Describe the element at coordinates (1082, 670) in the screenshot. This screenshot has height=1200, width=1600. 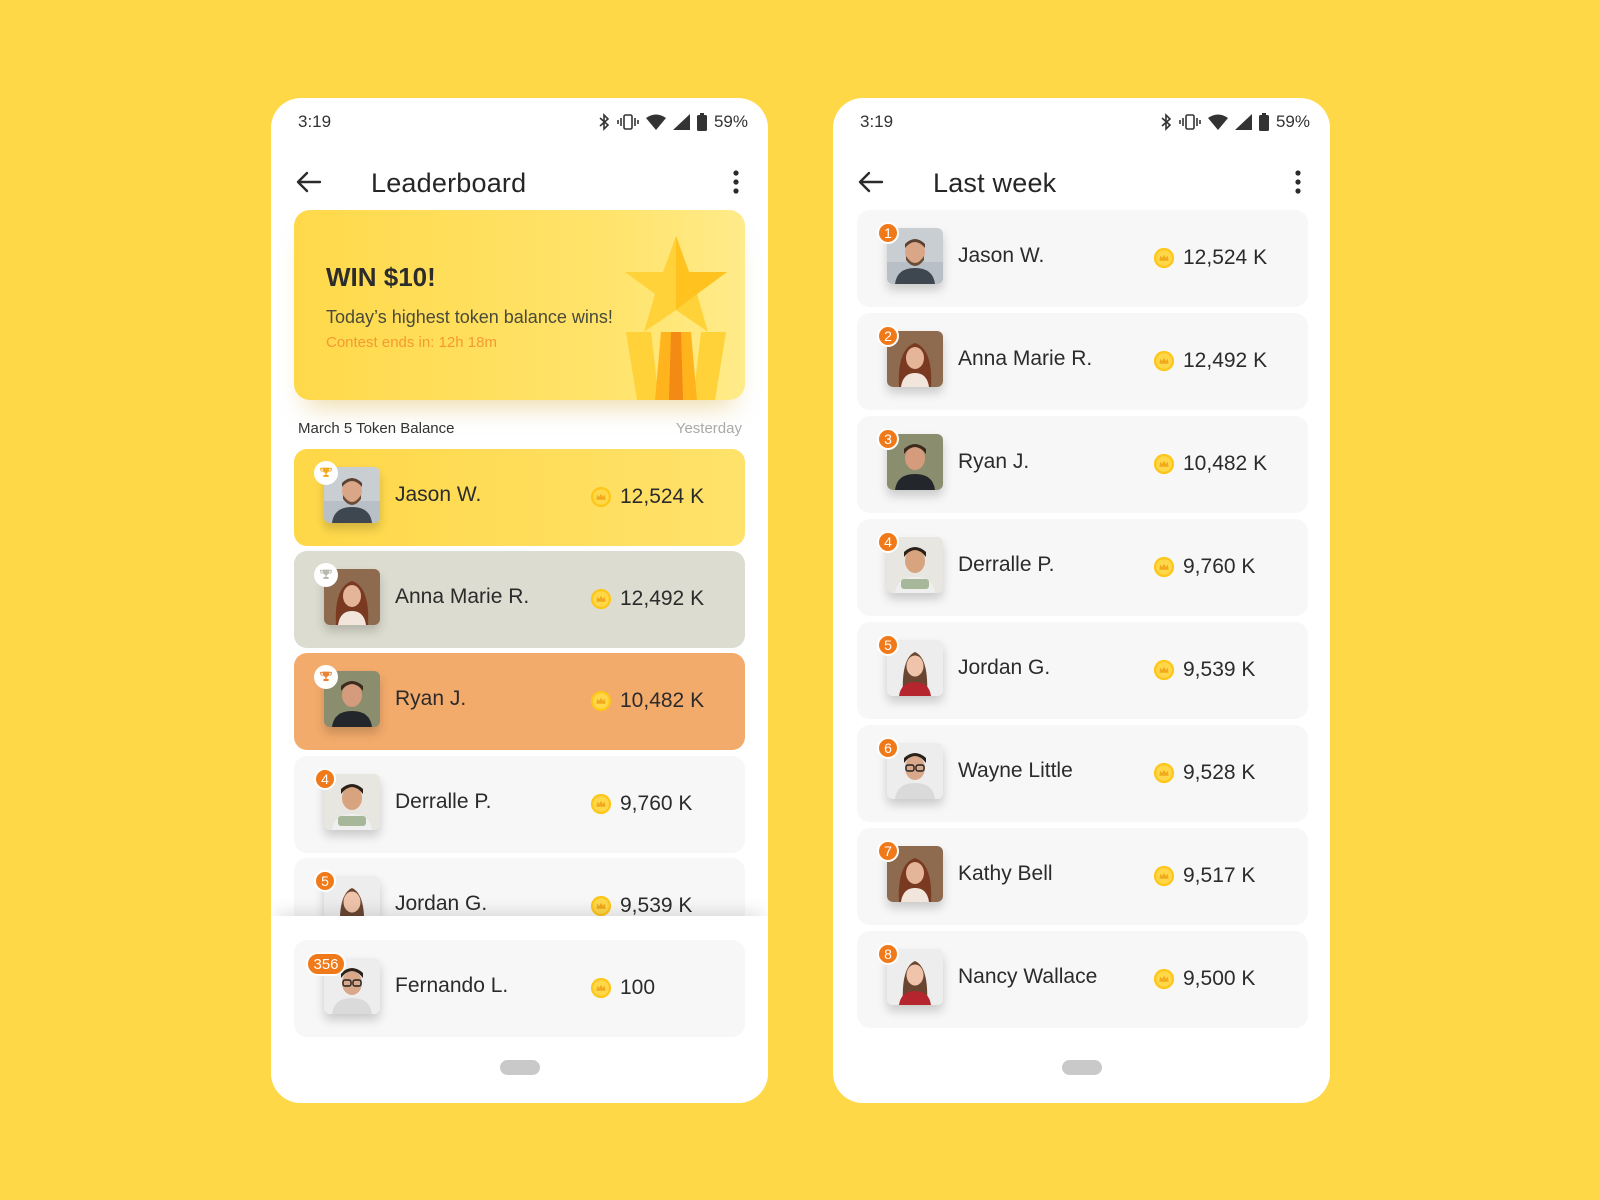
I see `leaderboard-row: 5 Jordan G. 9,539 K` at that location.